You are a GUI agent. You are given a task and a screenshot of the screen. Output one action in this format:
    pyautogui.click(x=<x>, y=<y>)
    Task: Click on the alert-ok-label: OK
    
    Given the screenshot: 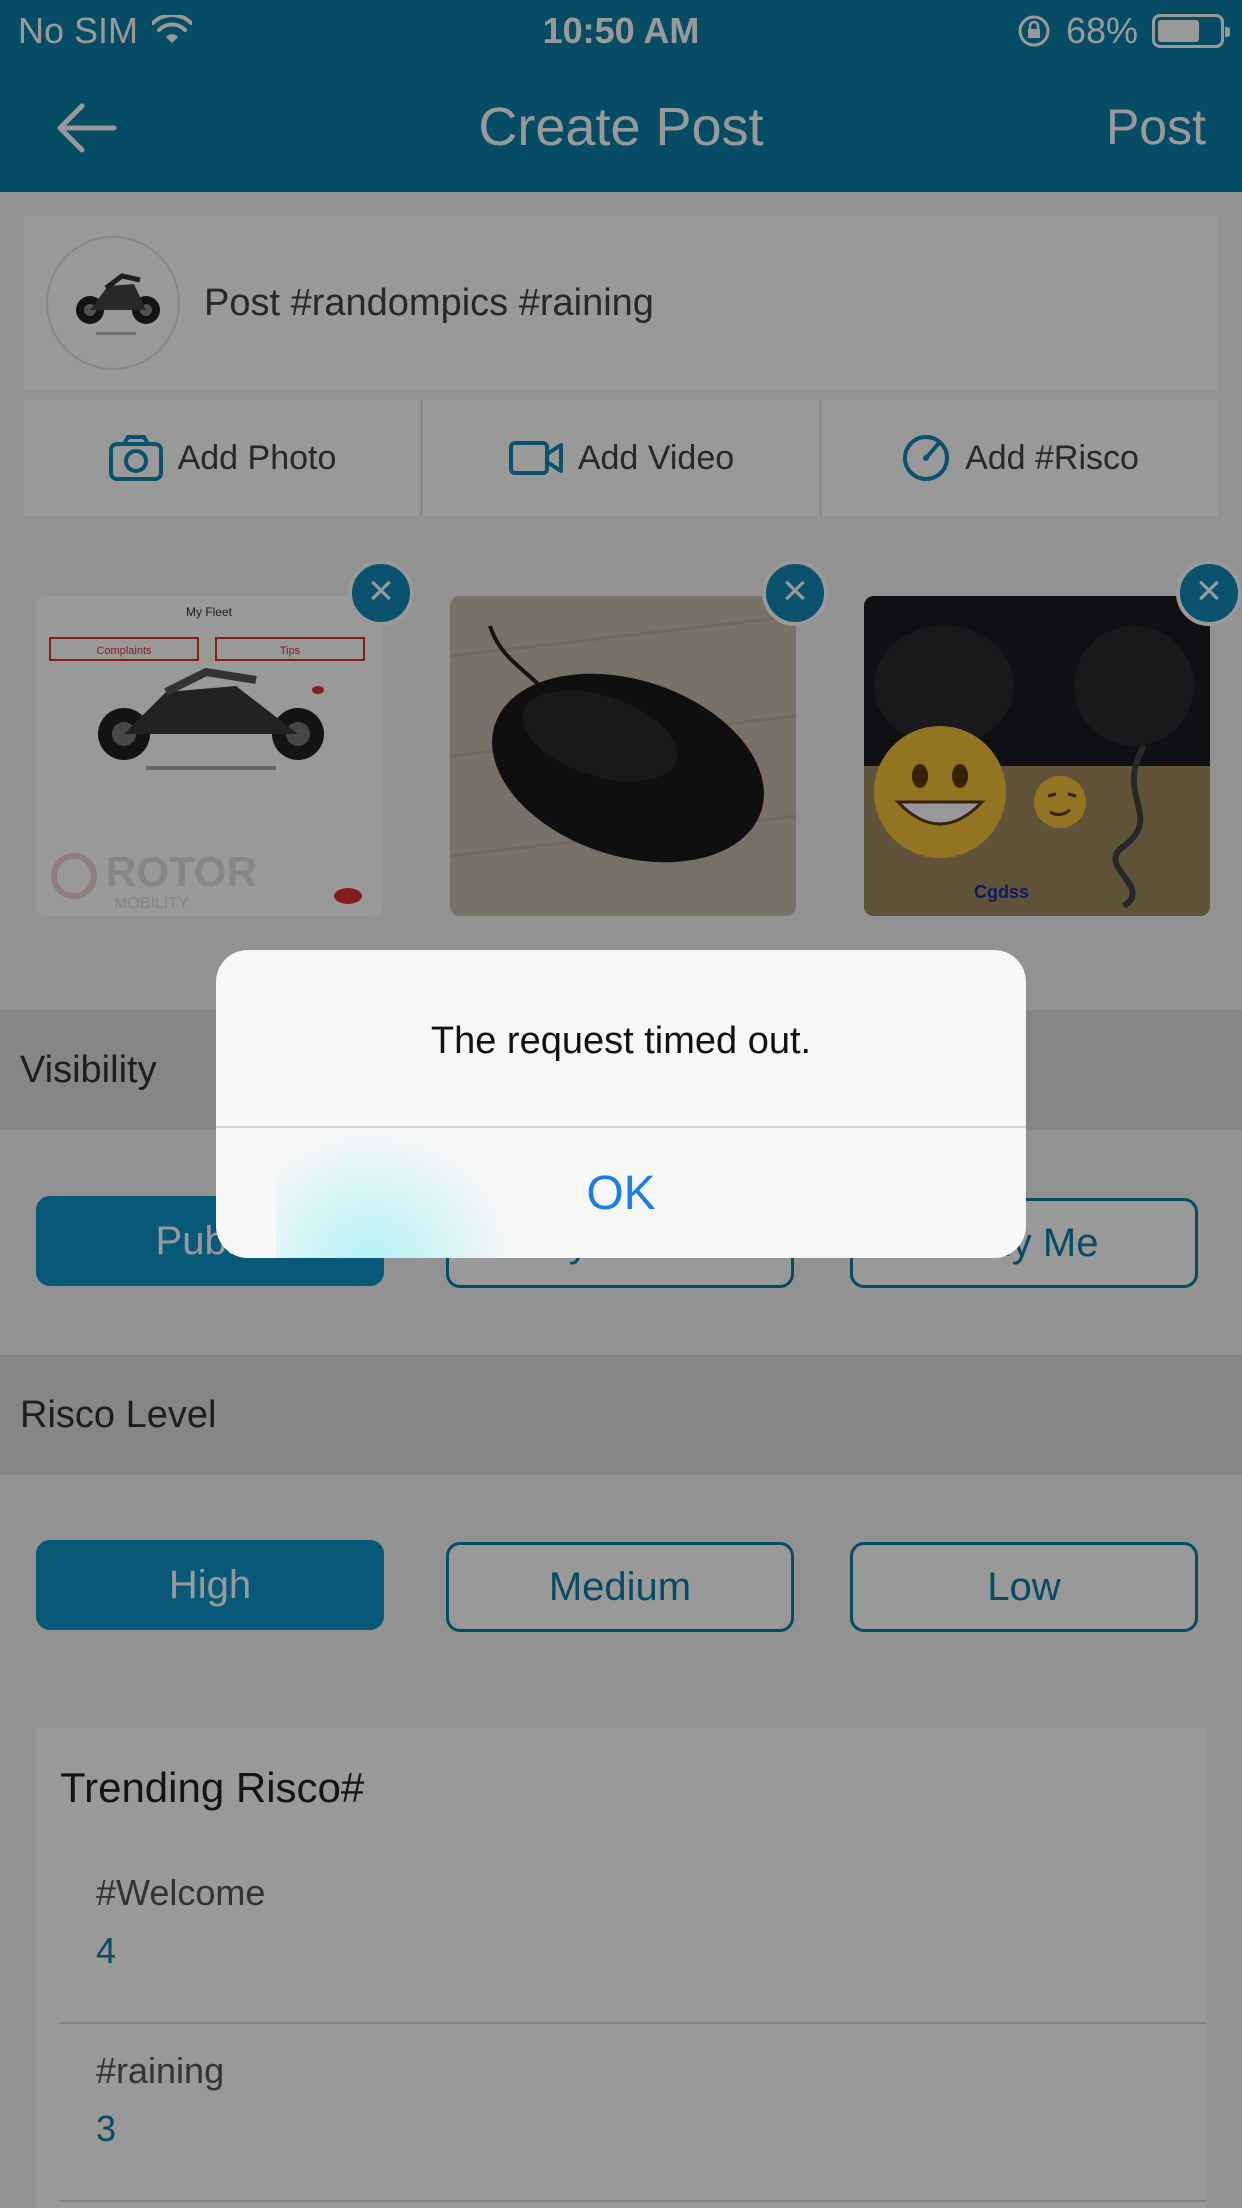 What is the action you would take?
    pyautogui.click(x=621, y=1193)
    